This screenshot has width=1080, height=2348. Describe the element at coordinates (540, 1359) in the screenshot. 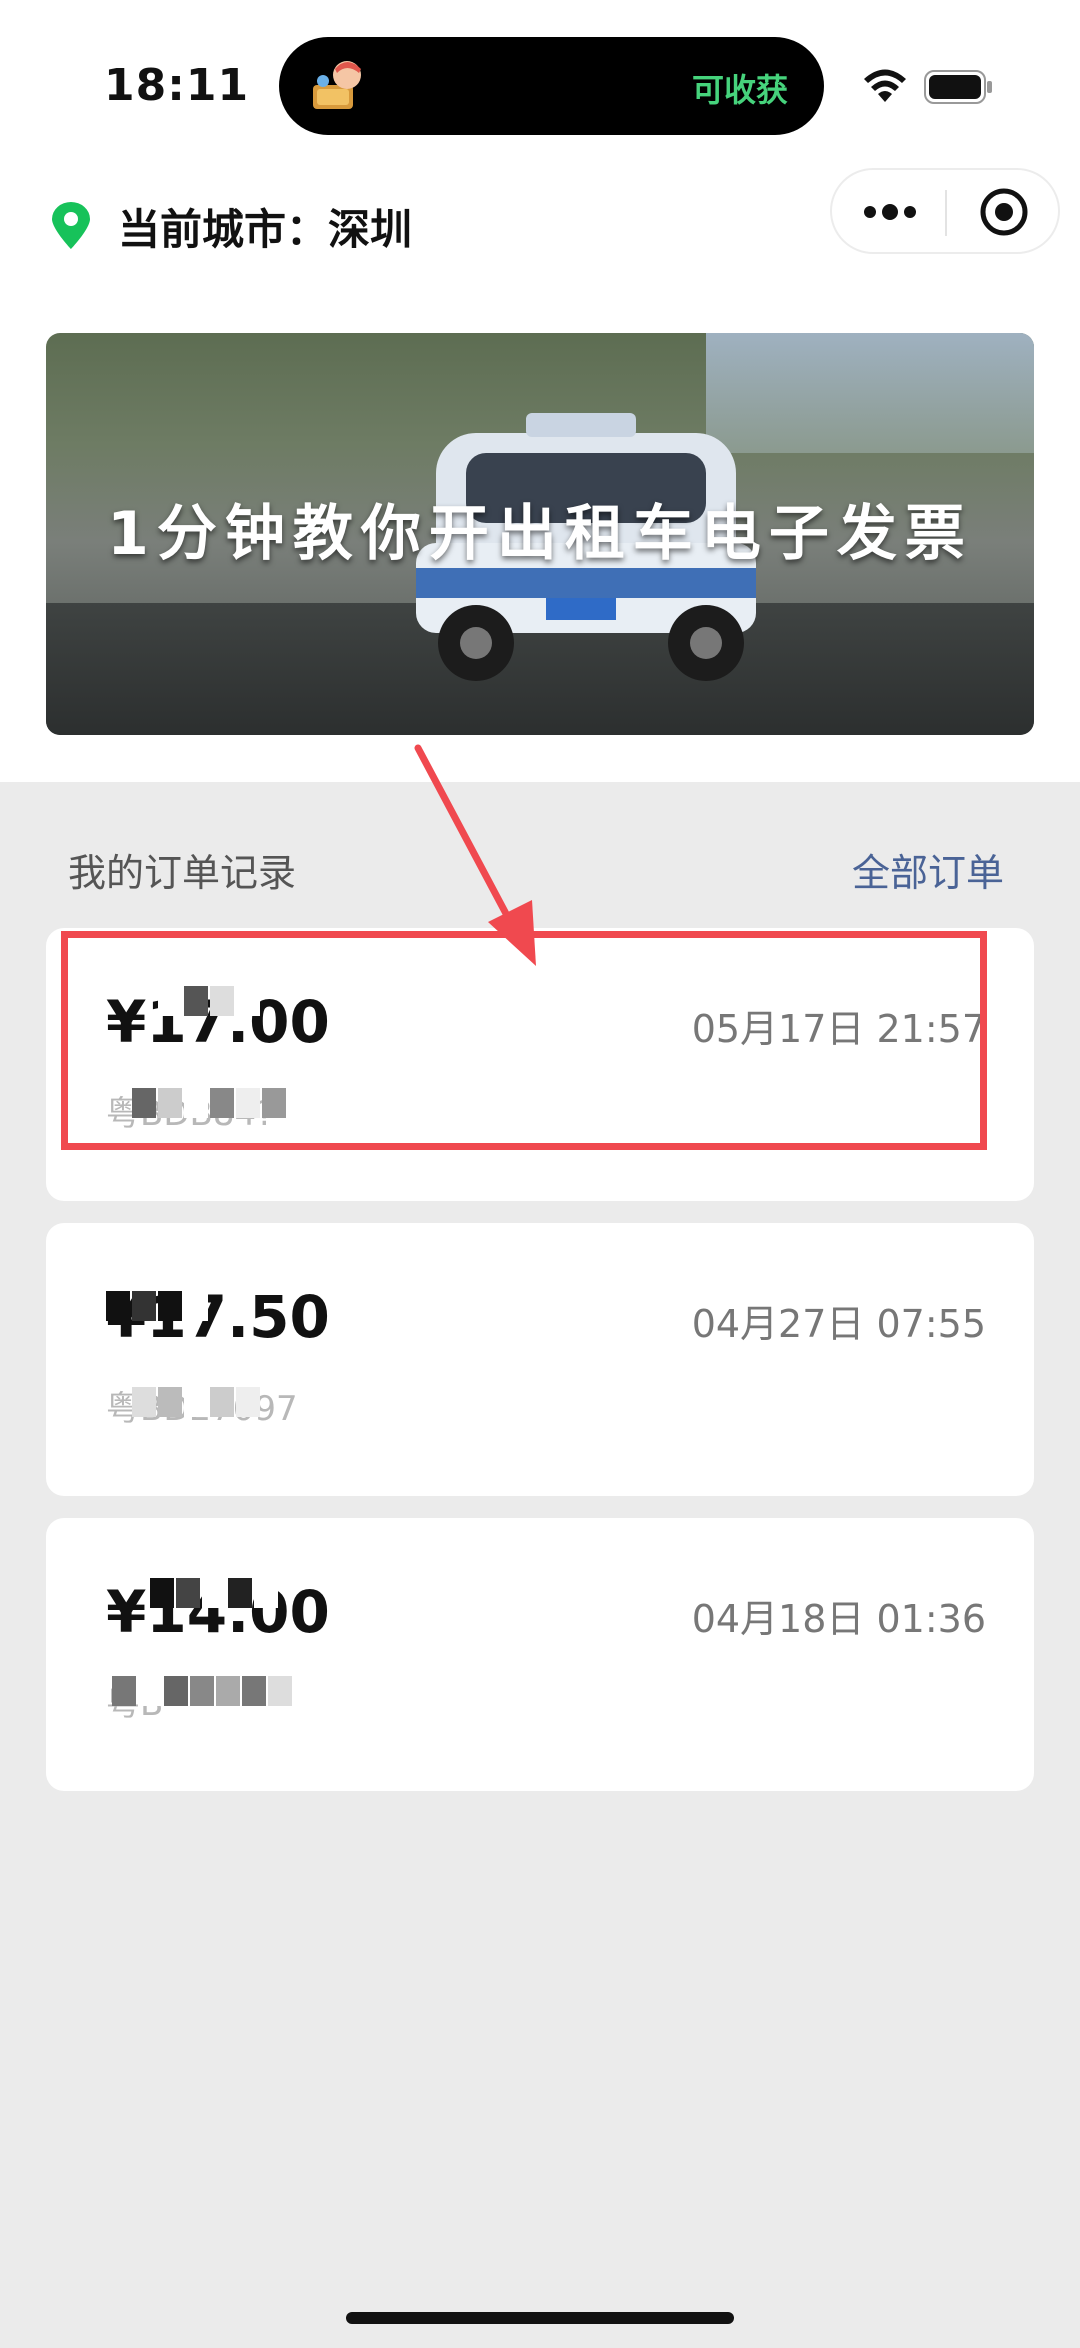

I see `order-card: ¥17.50 04月27日 07:55 粤BD27097` at that location.